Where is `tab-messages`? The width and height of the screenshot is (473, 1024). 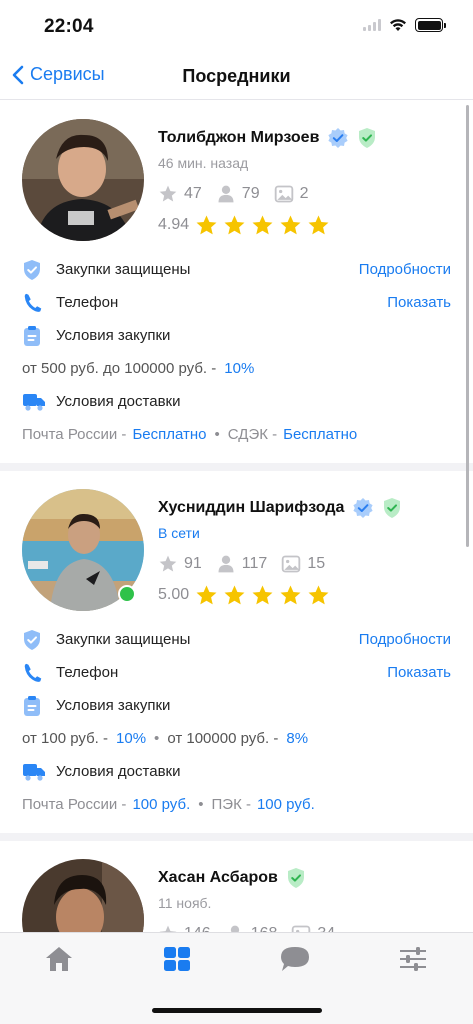
tab-messages is located at coordinates (295, 959).